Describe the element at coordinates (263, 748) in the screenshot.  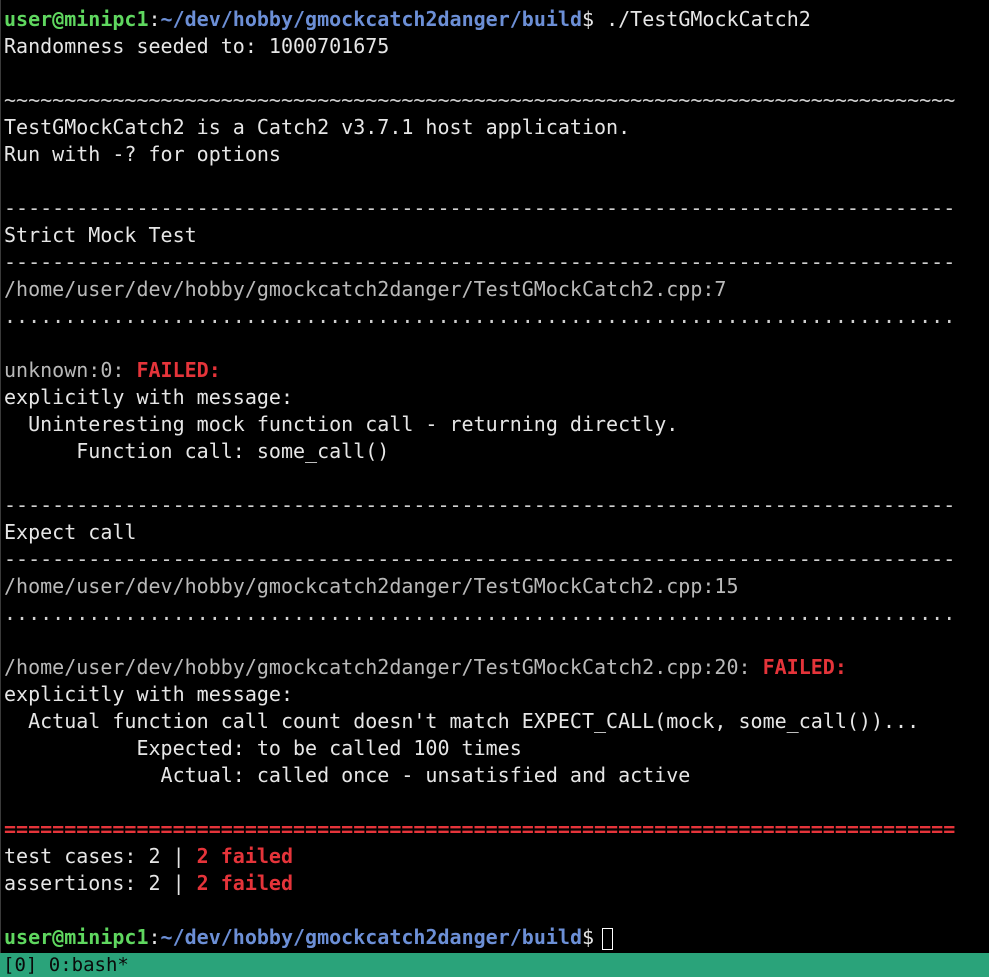
I see `test2-message-2: Expected: to be called 100 times` at that location.